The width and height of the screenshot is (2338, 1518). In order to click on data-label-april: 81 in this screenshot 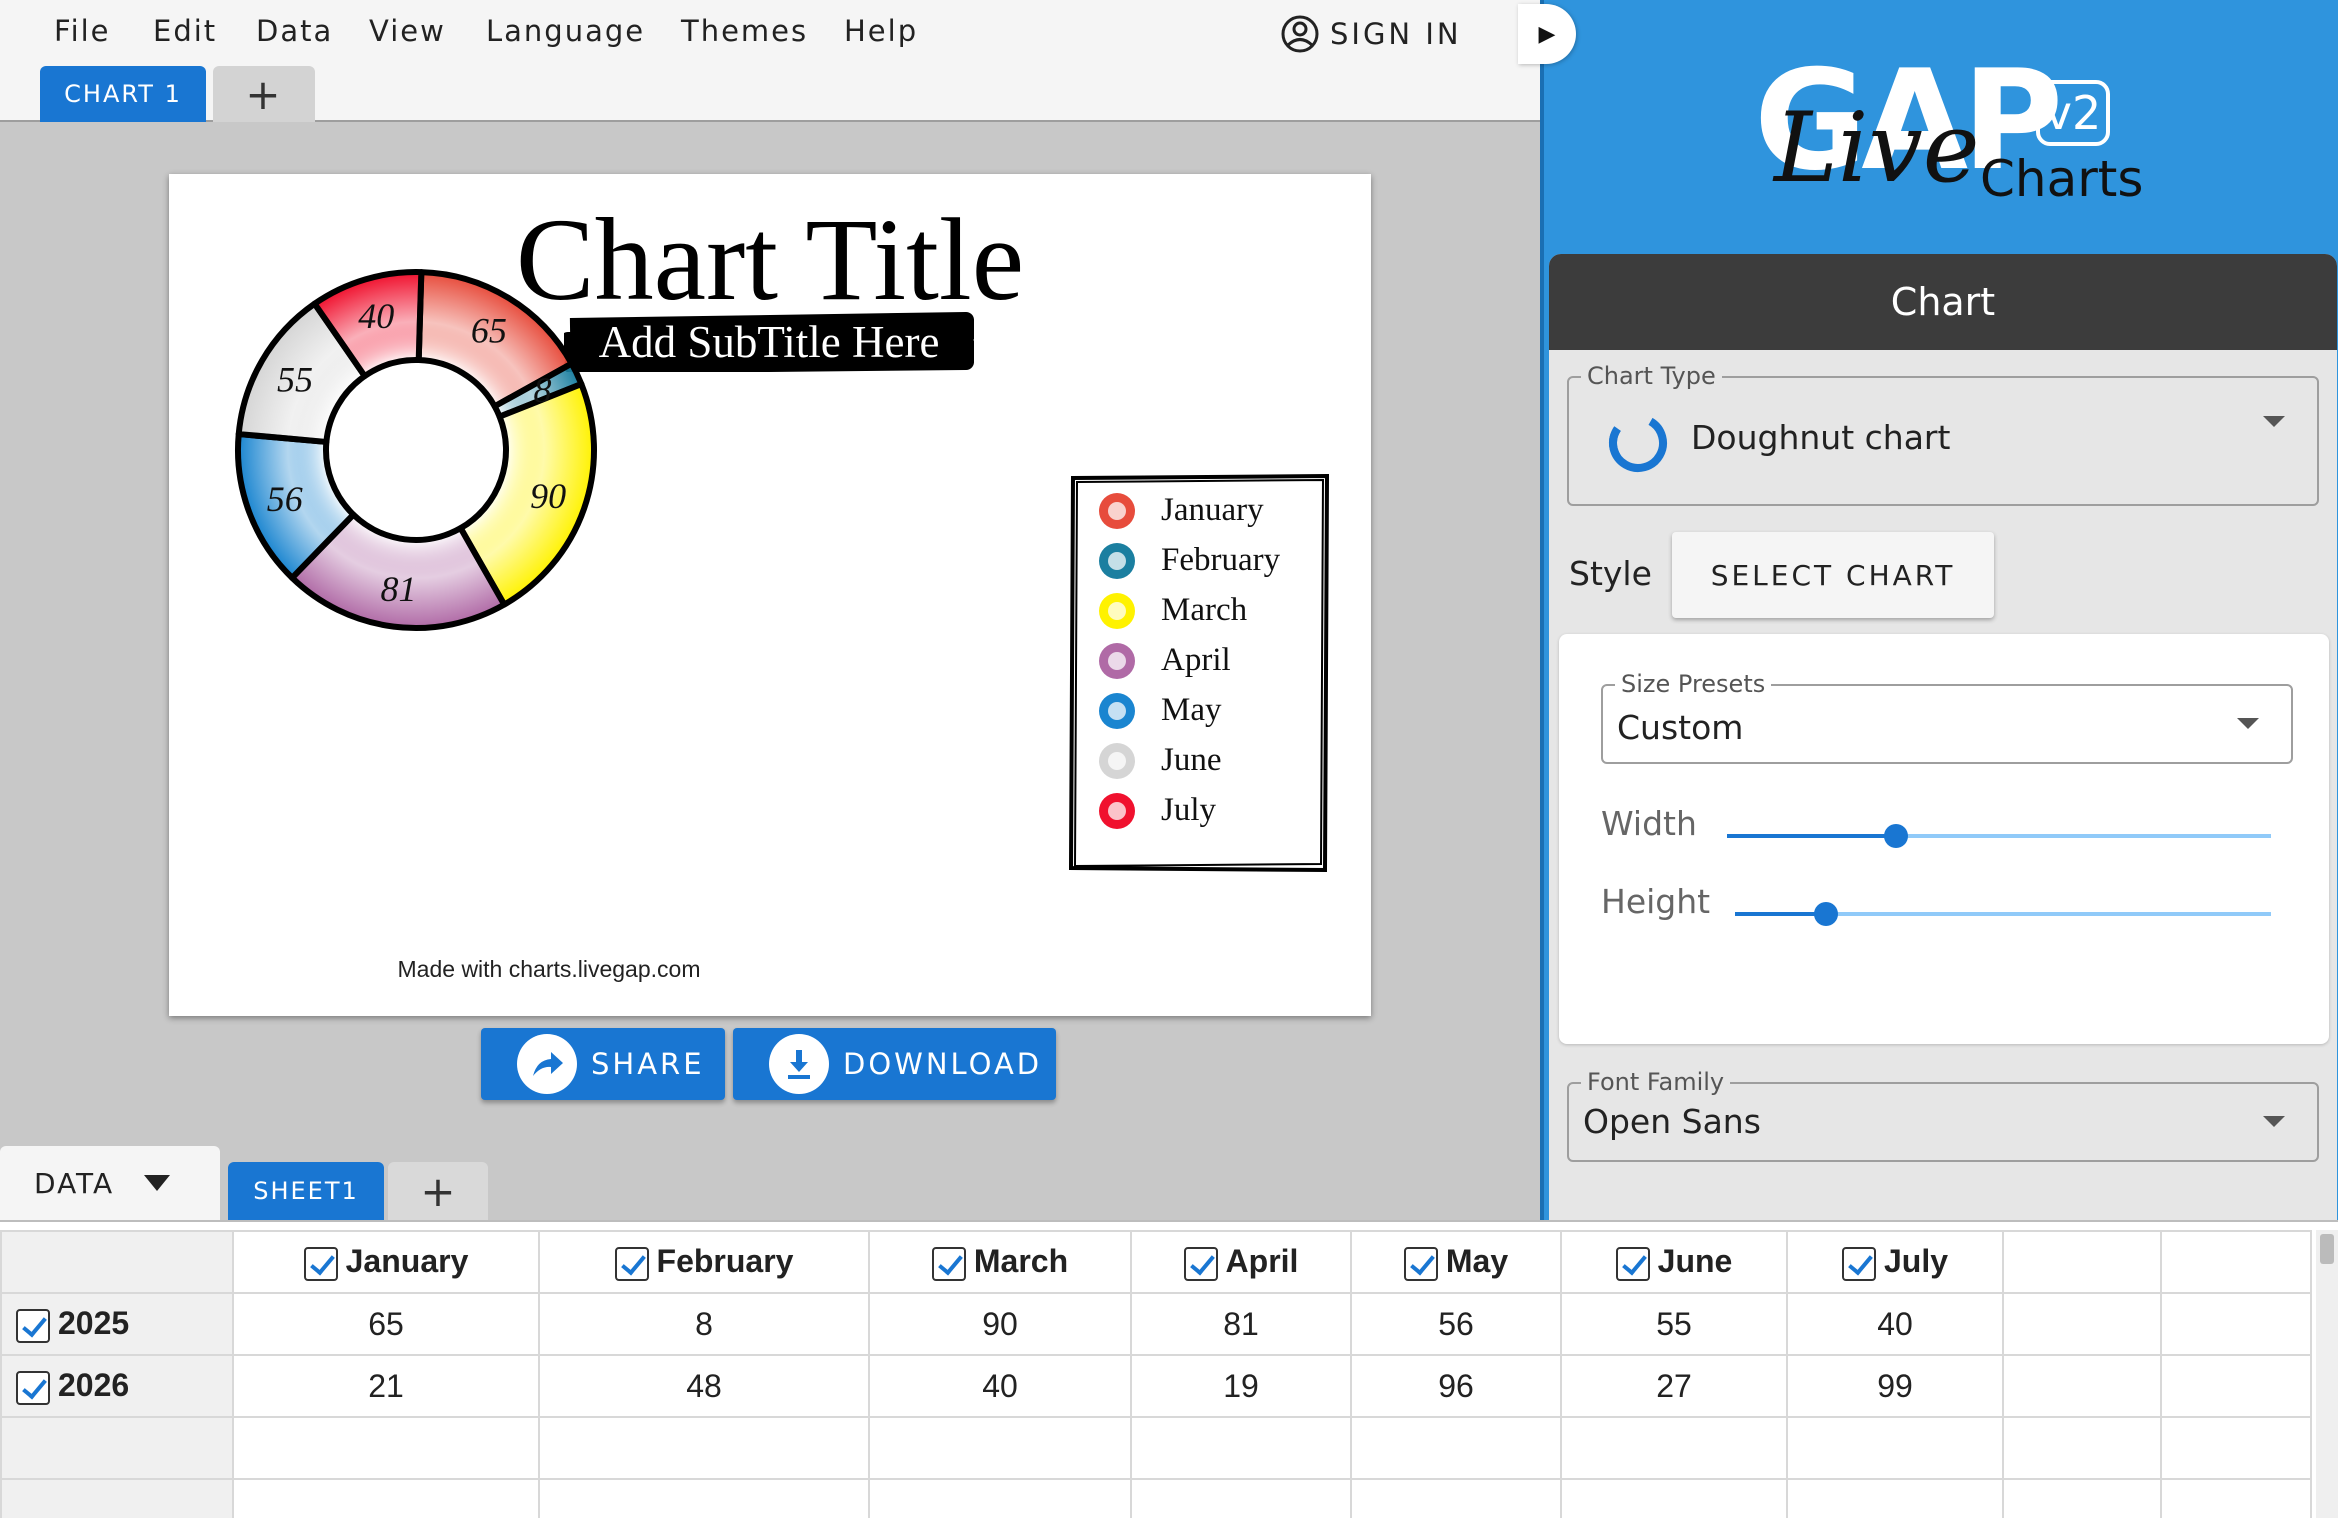, I will do `click(398, 589)`.